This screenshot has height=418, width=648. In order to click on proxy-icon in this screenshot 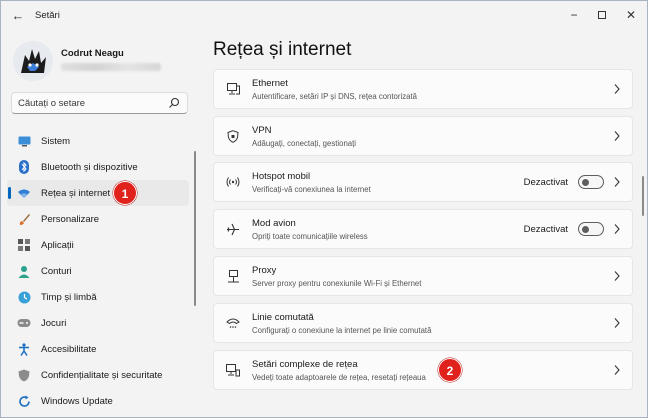, I will do `click(233, 276)`.